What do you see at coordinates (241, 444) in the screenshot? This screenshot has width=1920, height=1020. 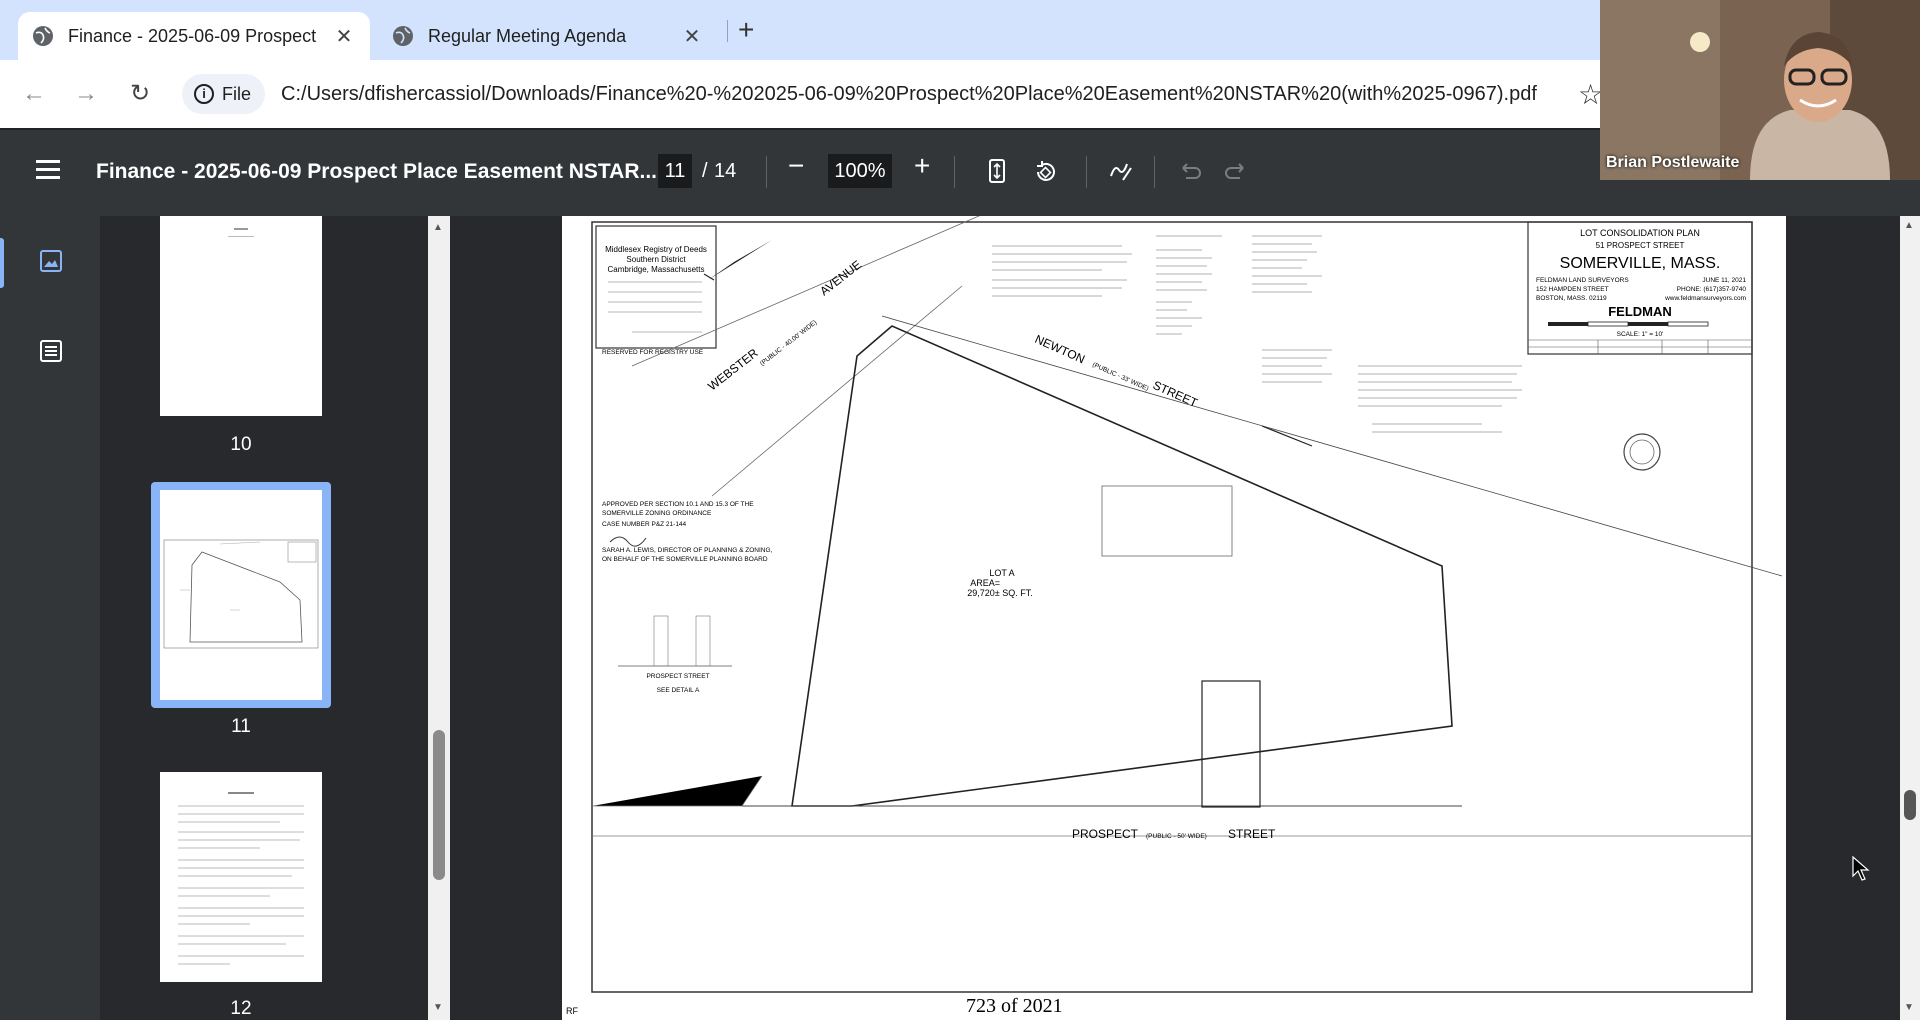 I see `thumbnail-label: 10` at bounding box center [241, 444].